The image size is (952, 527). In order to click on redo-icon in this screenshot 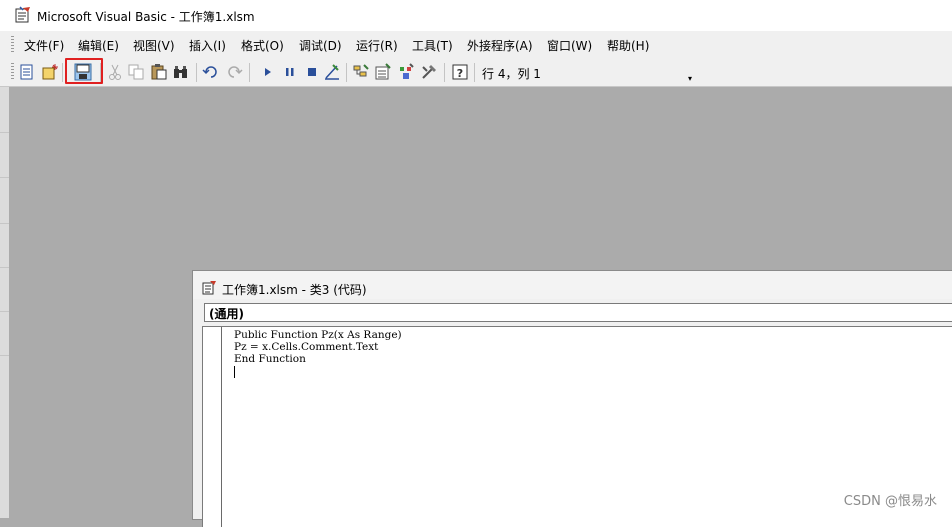, I will do `click(234, 72)`.